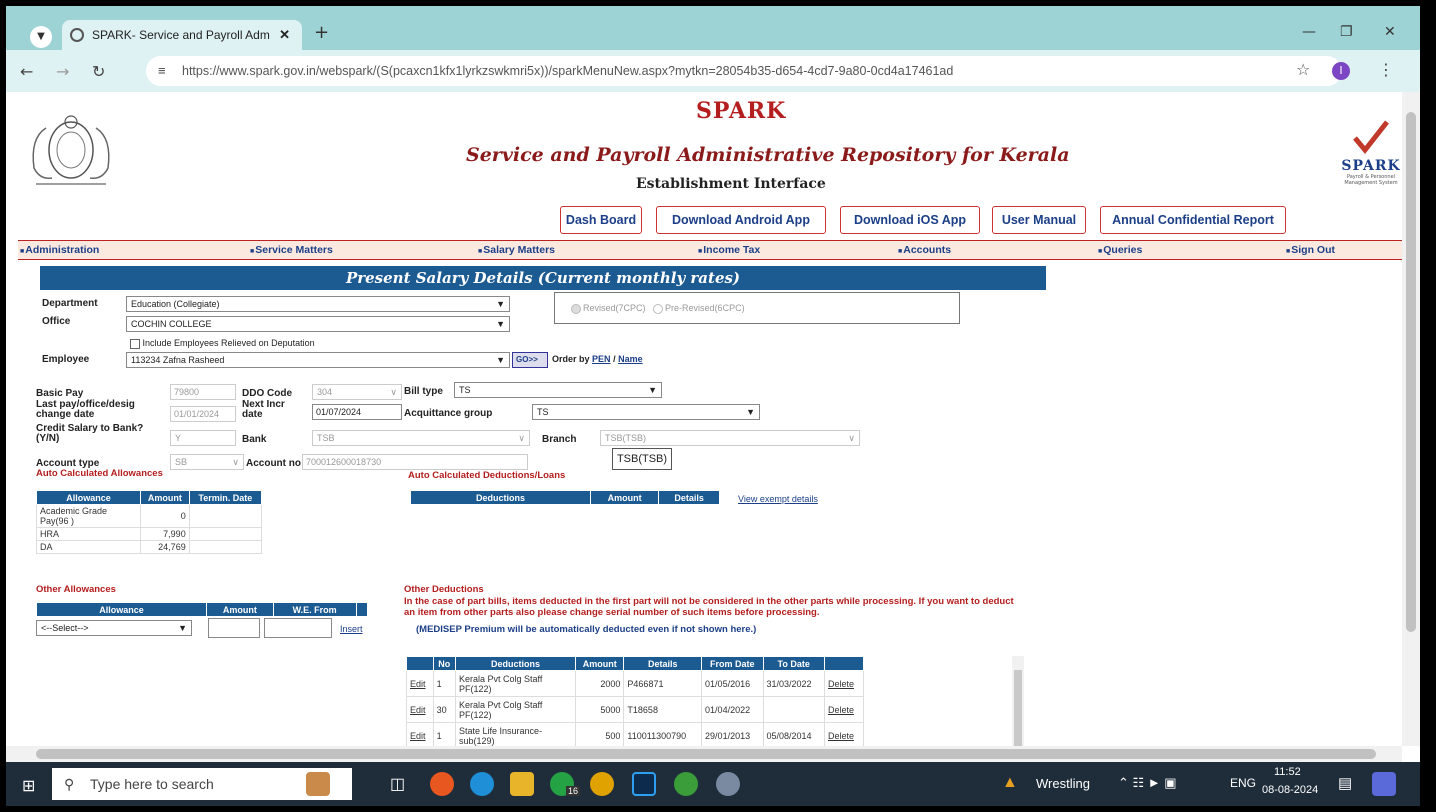 This screenshot has width=1436, height=812. Describe the element at coordinates (1384, 784) in the screenshot. I see `copilot-icon` at that location.